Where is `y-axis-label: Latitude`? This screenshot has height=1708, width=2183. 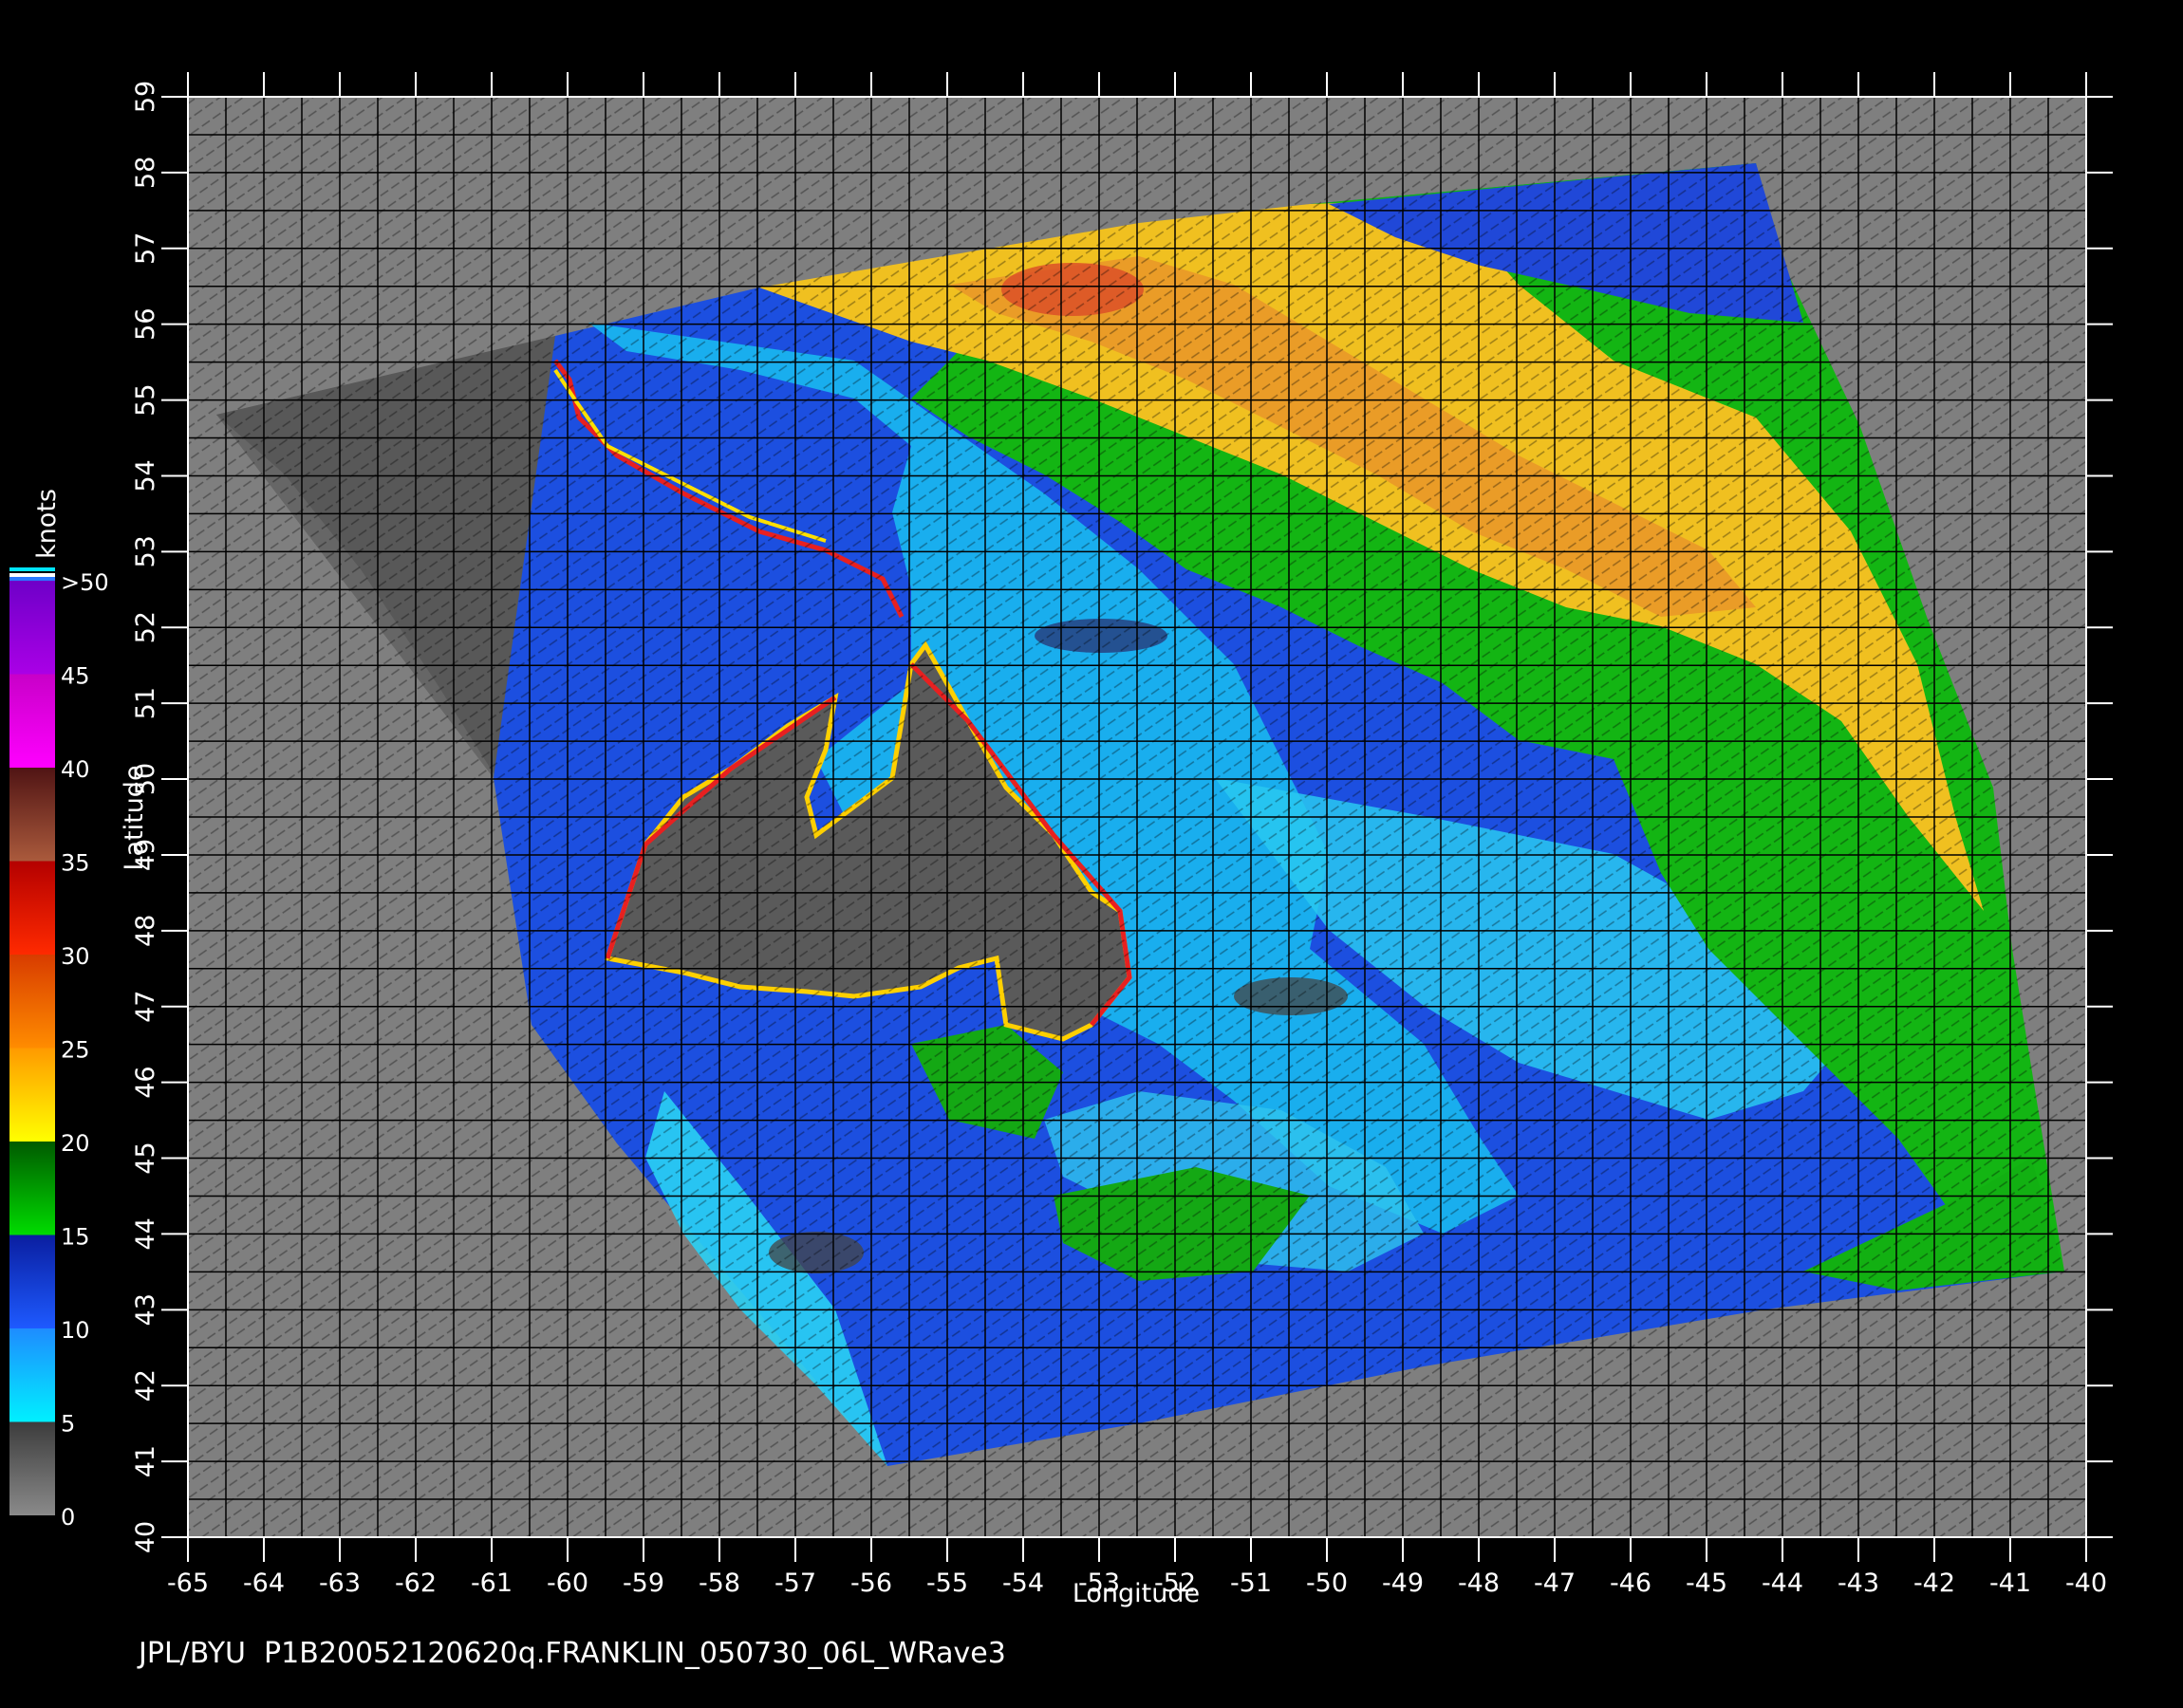 y-axis-label: Latitude is located at coordinates (134, 817).